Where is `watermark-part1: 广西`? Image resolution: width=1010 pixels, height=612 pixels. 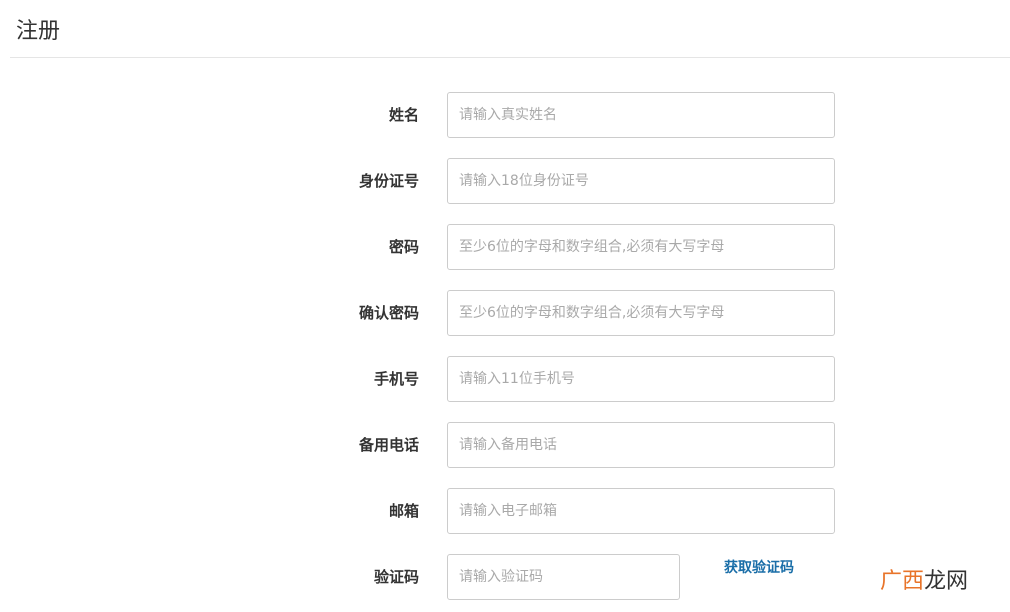 watermark-part1: 广西 is located at coordinates (902, 581).